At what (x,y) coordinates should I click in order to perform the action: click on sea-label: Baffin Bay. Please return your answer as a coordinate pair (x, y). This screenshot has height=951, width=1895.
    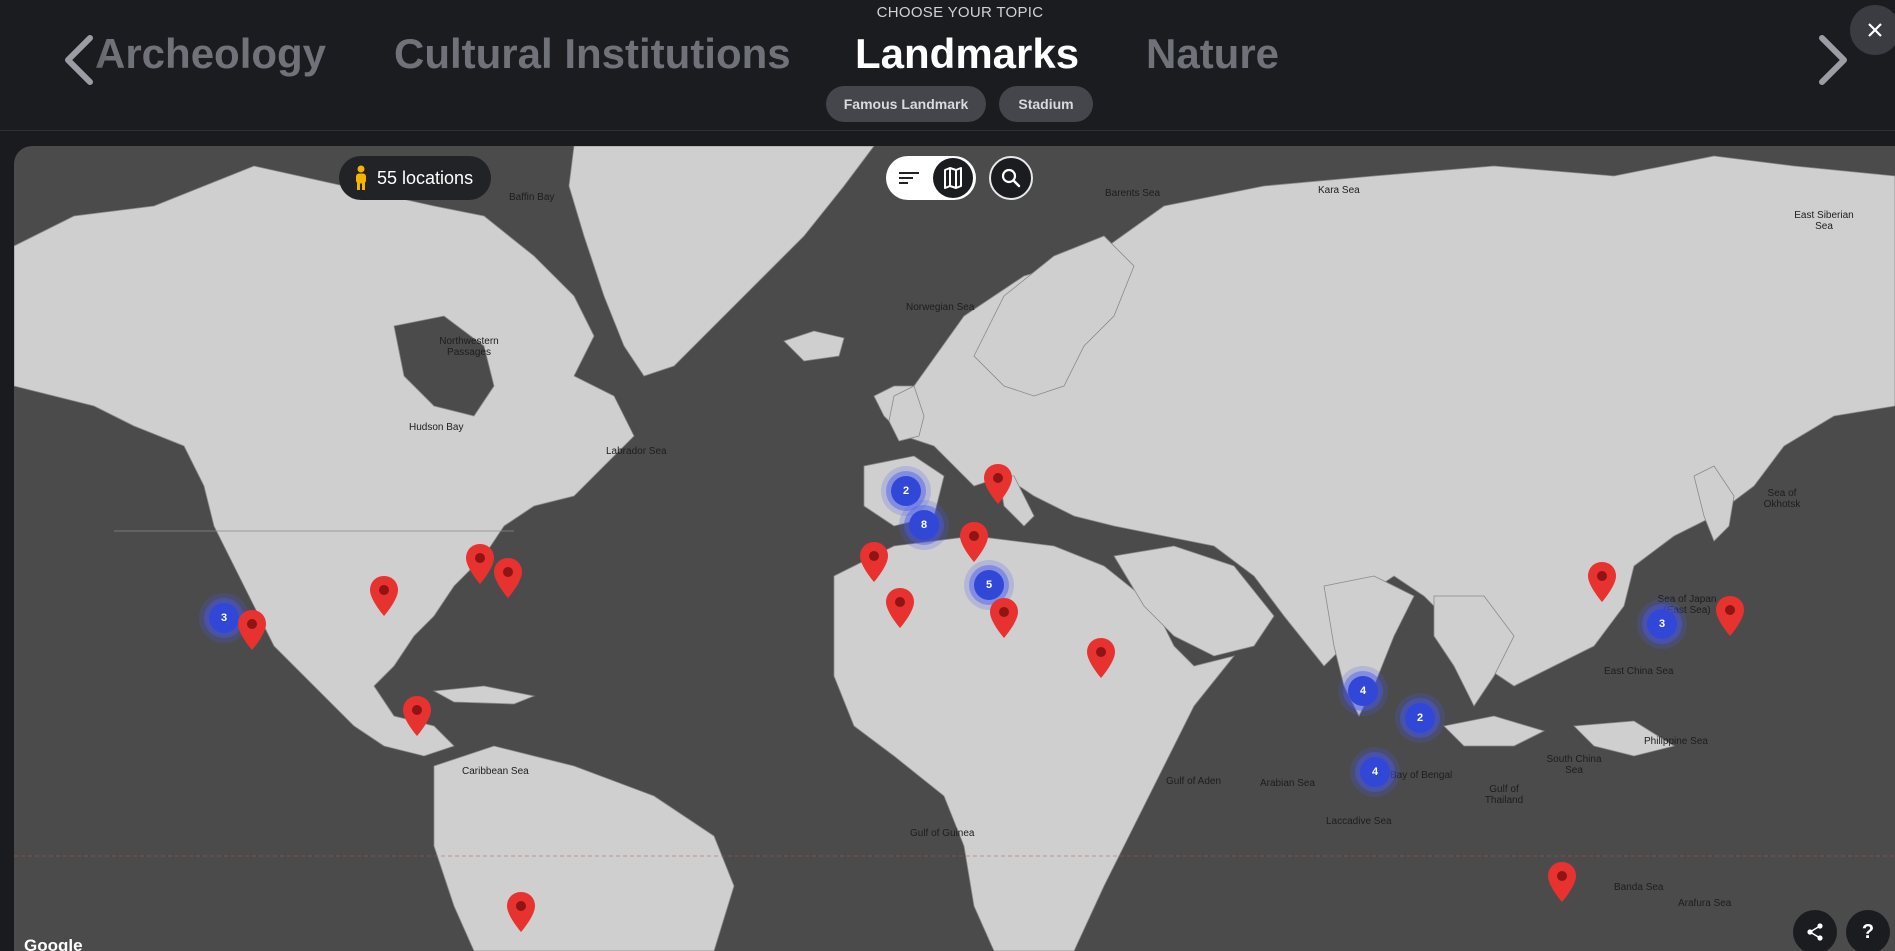
    Looking at the image, I should click on (532, 197).